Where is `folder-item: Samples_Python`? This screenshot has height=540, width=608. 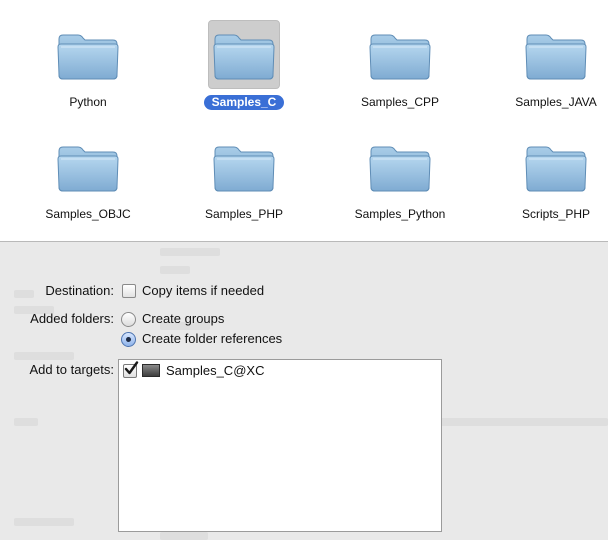
folder-item: Samples_Python is located at coordinates (400, 167).